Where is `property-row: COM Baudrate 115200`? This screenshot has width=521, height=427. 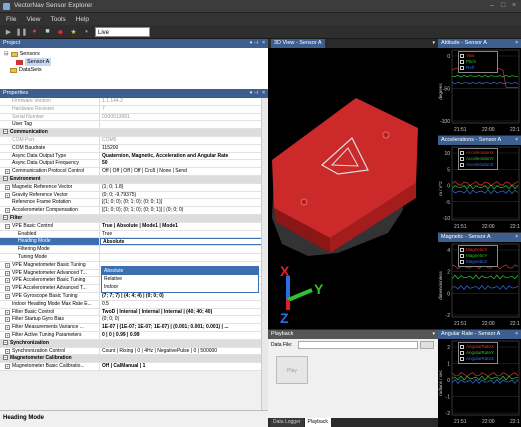 property-row: COM Baudrate 115200 is located at coordinates (134, 148).